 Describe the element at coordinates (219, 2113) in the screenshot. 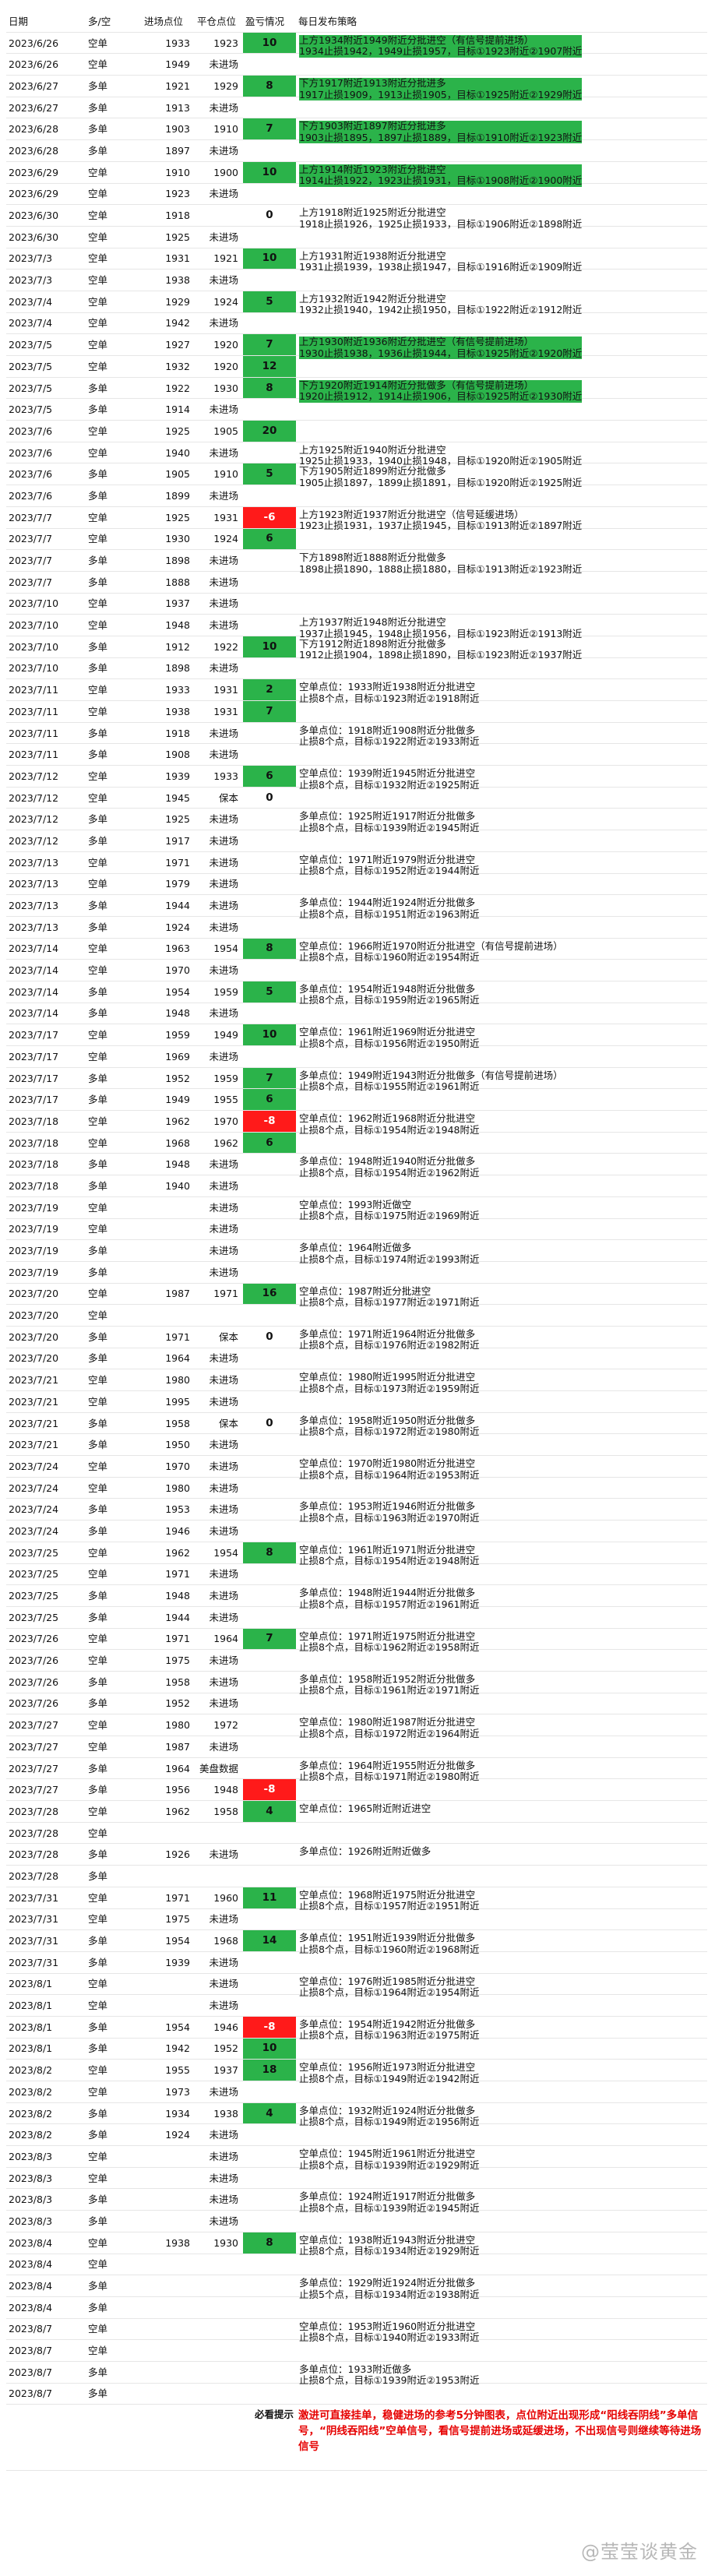

I see `close-cell: 1938` at that location.